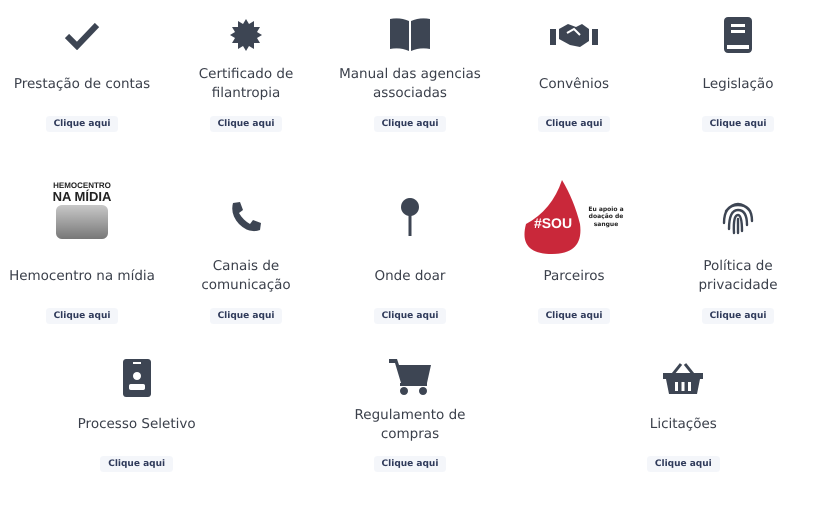 The width and height of the screenshot is (820, 532). I want to click on item-title: Legislação, so click(738, 84).